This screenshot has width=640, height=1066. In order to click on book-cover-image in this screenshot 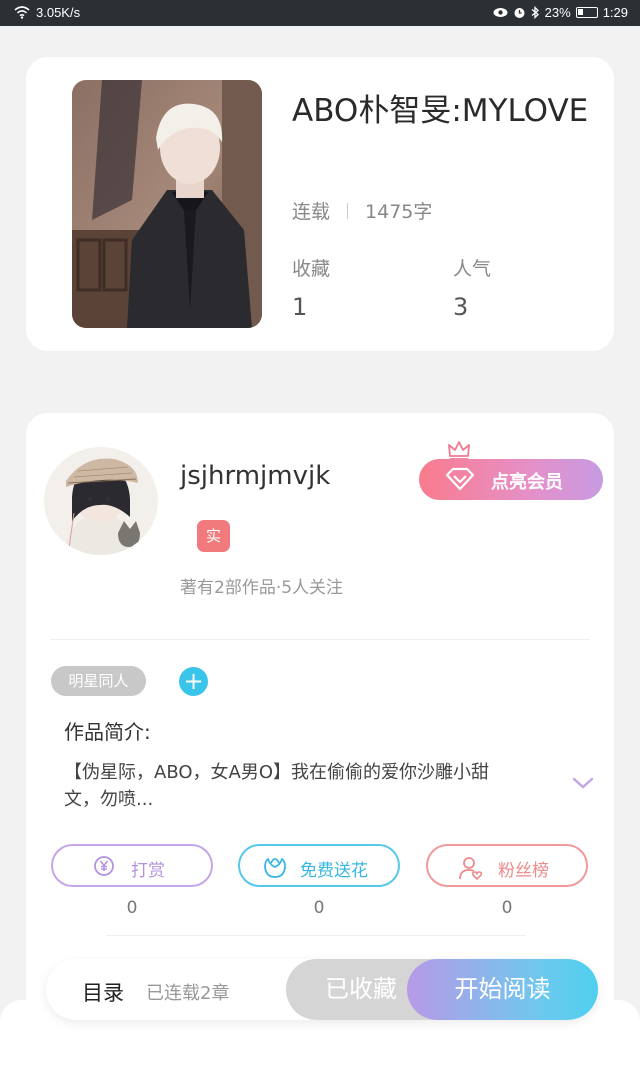, I will do `click(167, 204)`.